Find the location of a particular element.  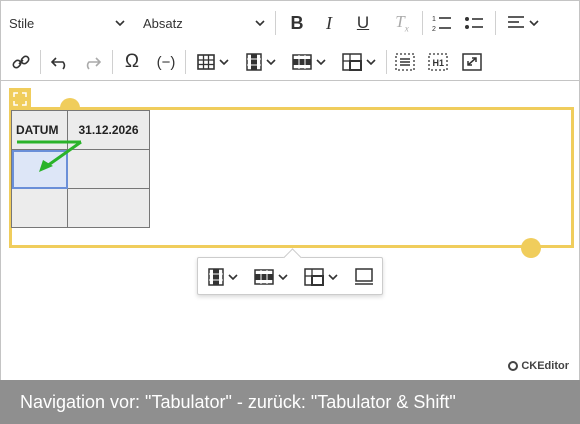

svg-text: 1 is located at coordinates (434, 19).